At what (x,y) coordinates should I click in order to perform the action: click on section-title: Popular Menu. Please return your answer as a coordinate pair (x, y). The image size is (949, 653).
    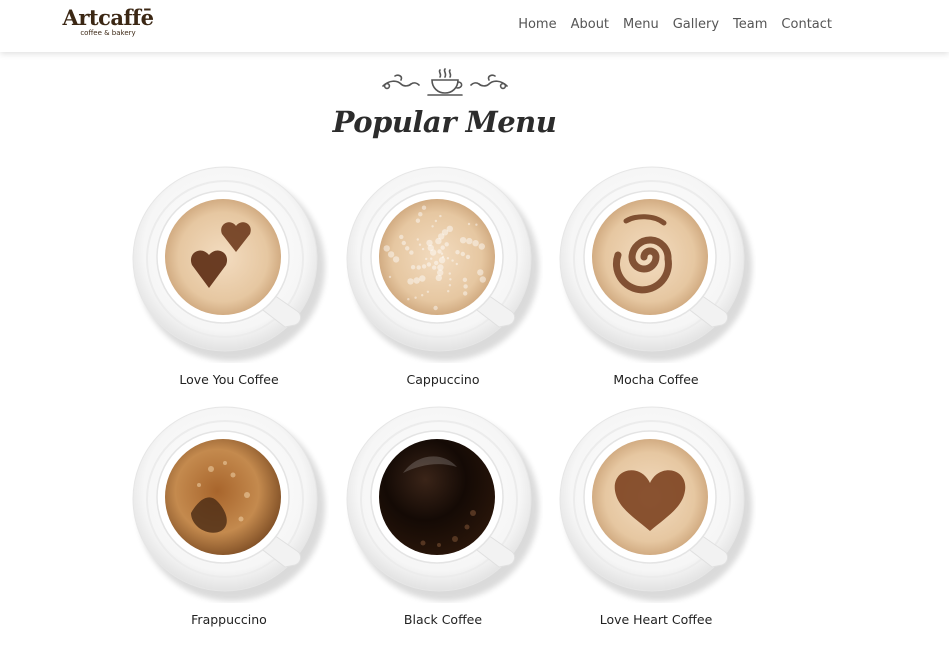
    Looking at the image, I should click on (444, 122).